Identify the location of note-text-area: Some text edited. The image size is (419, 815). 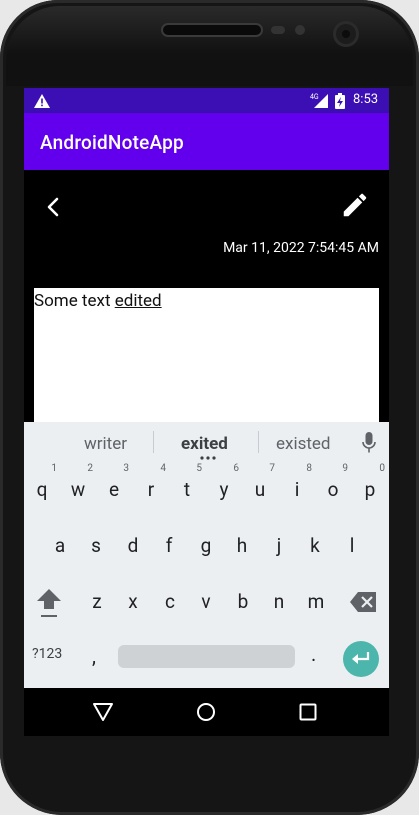
(206, 358).